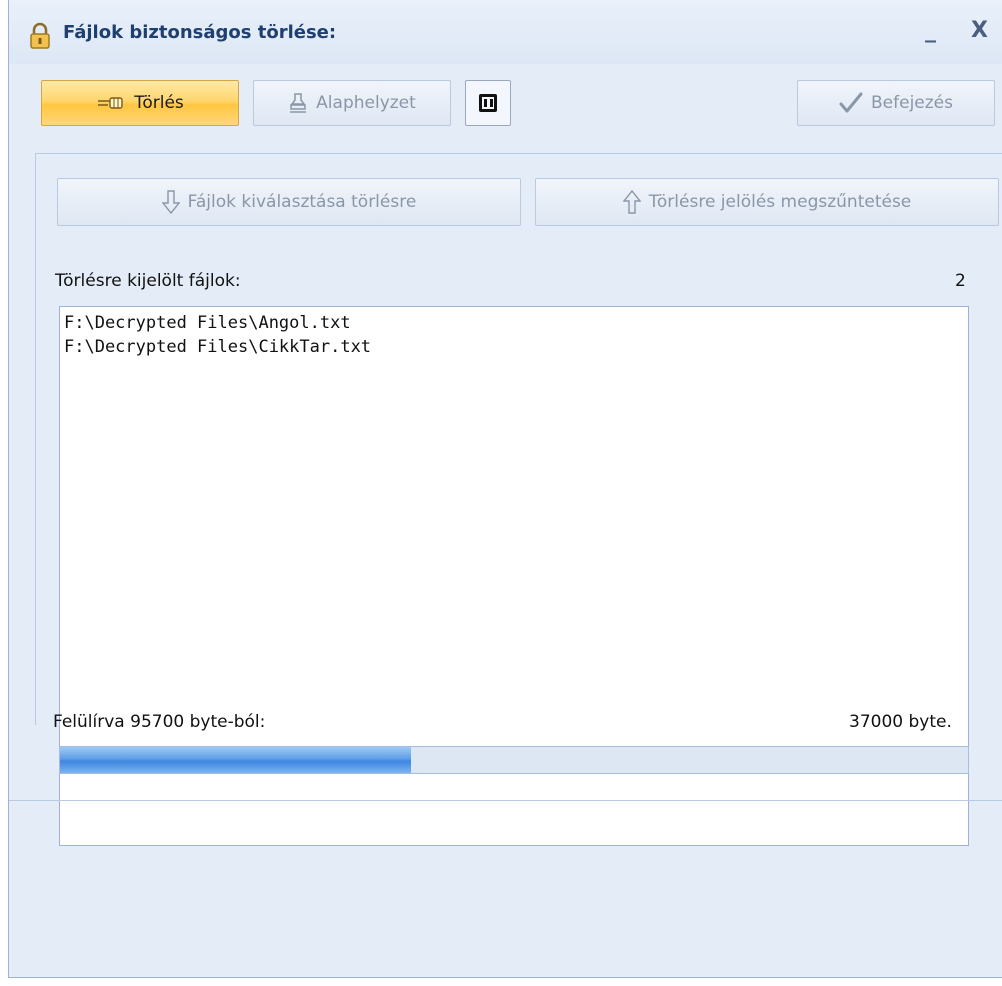 The height and width of the screenshot is (986, 1002). I want to click on progress-label: Felülírva 95700 byte-ból:, so click(159, 722).